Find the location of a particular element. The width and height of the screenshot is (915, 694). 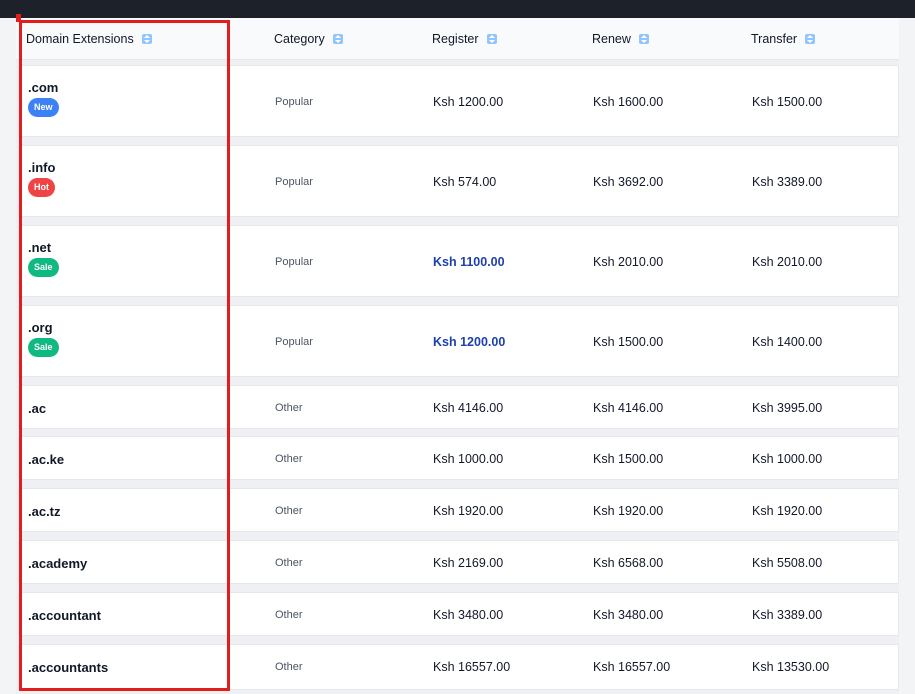

transfer-price: Ksh 1400.00 is located at coordinates (787, 342).